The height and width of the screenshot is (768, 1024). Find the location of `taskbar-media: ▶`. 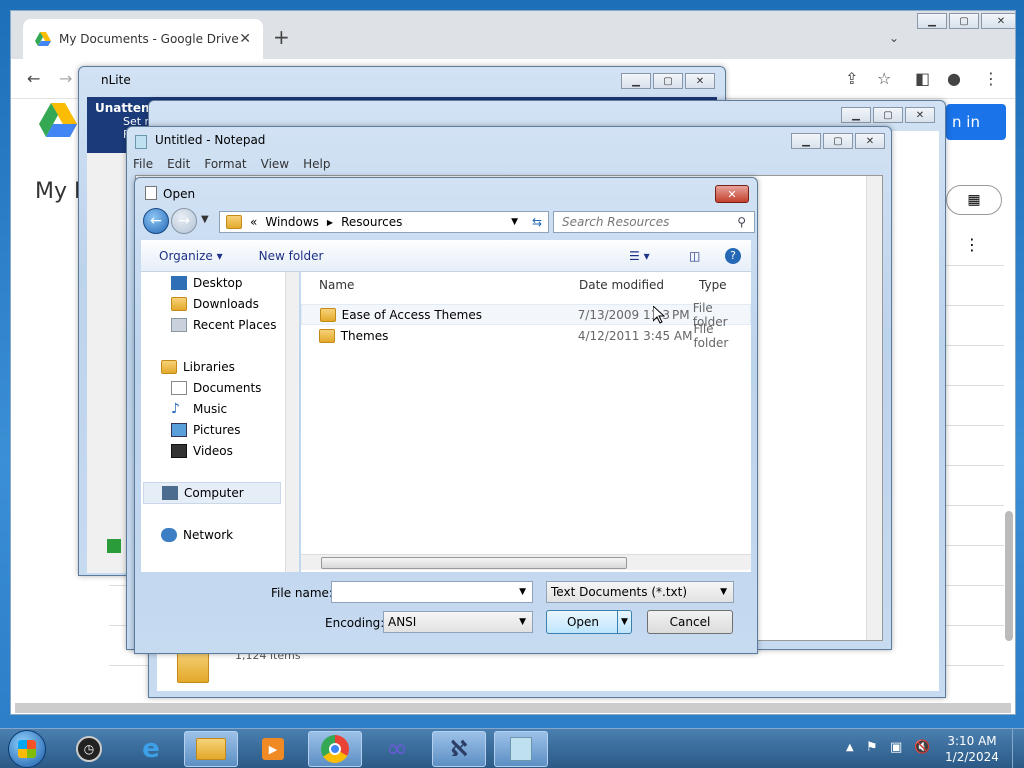

taskbar-media: ▶ is located at coordinates (273, 749).